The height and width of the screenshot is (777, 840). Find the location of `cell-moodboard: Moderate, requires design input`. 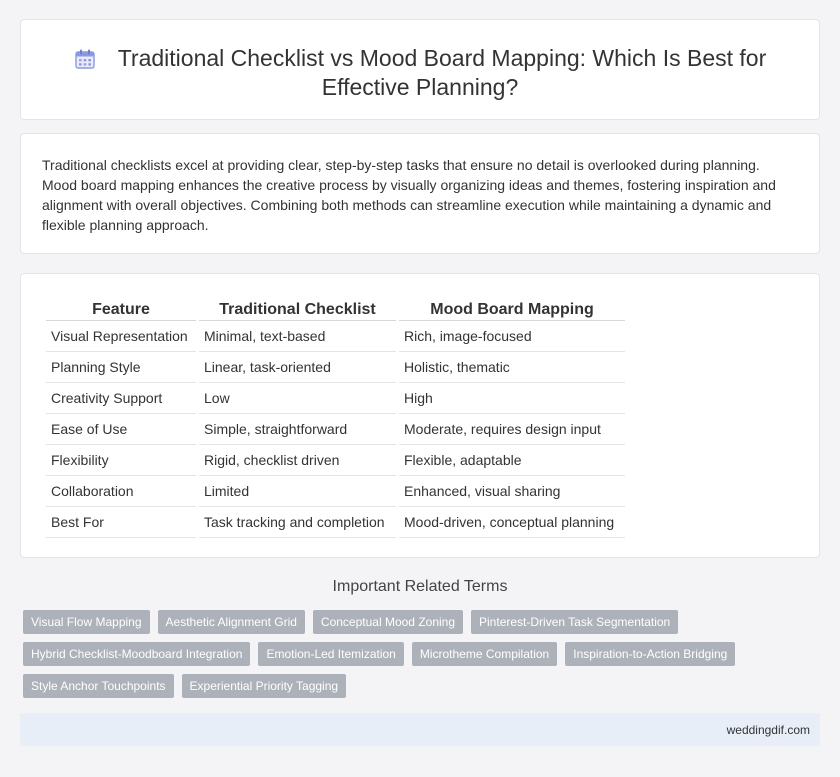

cell-moodboard: Moderate, requires design input is located at coordinates (512, 429).